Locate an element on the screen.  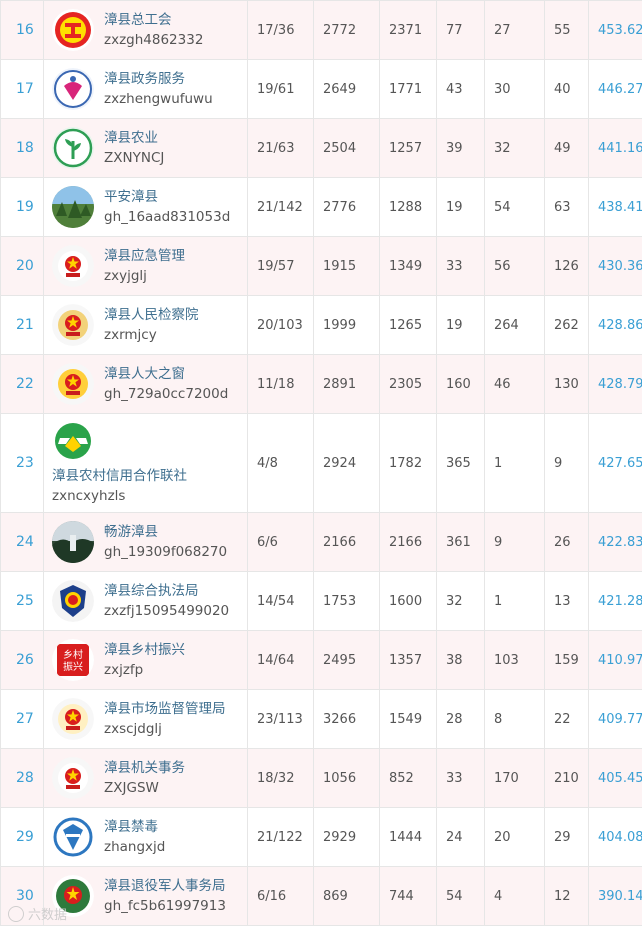
account-link: 漳县农村信用合作联社 zxncxyhzls is located at coordinates (145, 463).